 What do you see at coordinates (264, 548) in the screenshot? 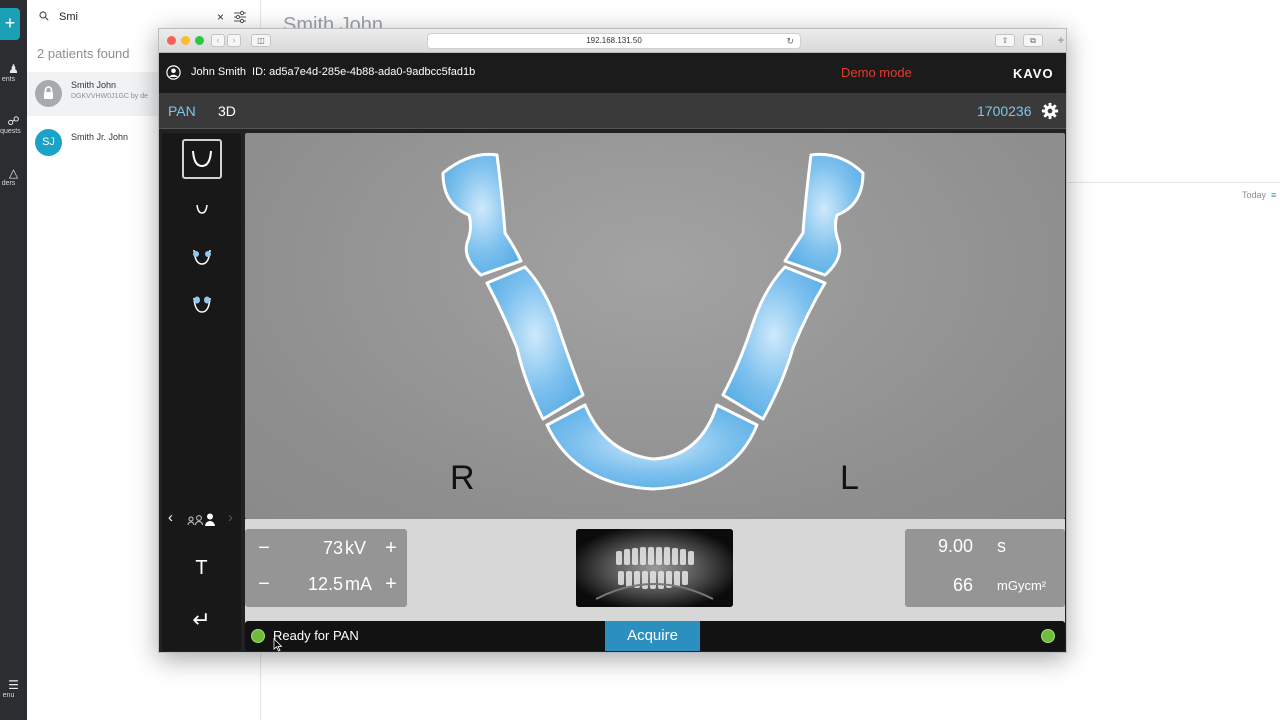
I see `kv-decrease-button: −` at bounding box center [264, 548].